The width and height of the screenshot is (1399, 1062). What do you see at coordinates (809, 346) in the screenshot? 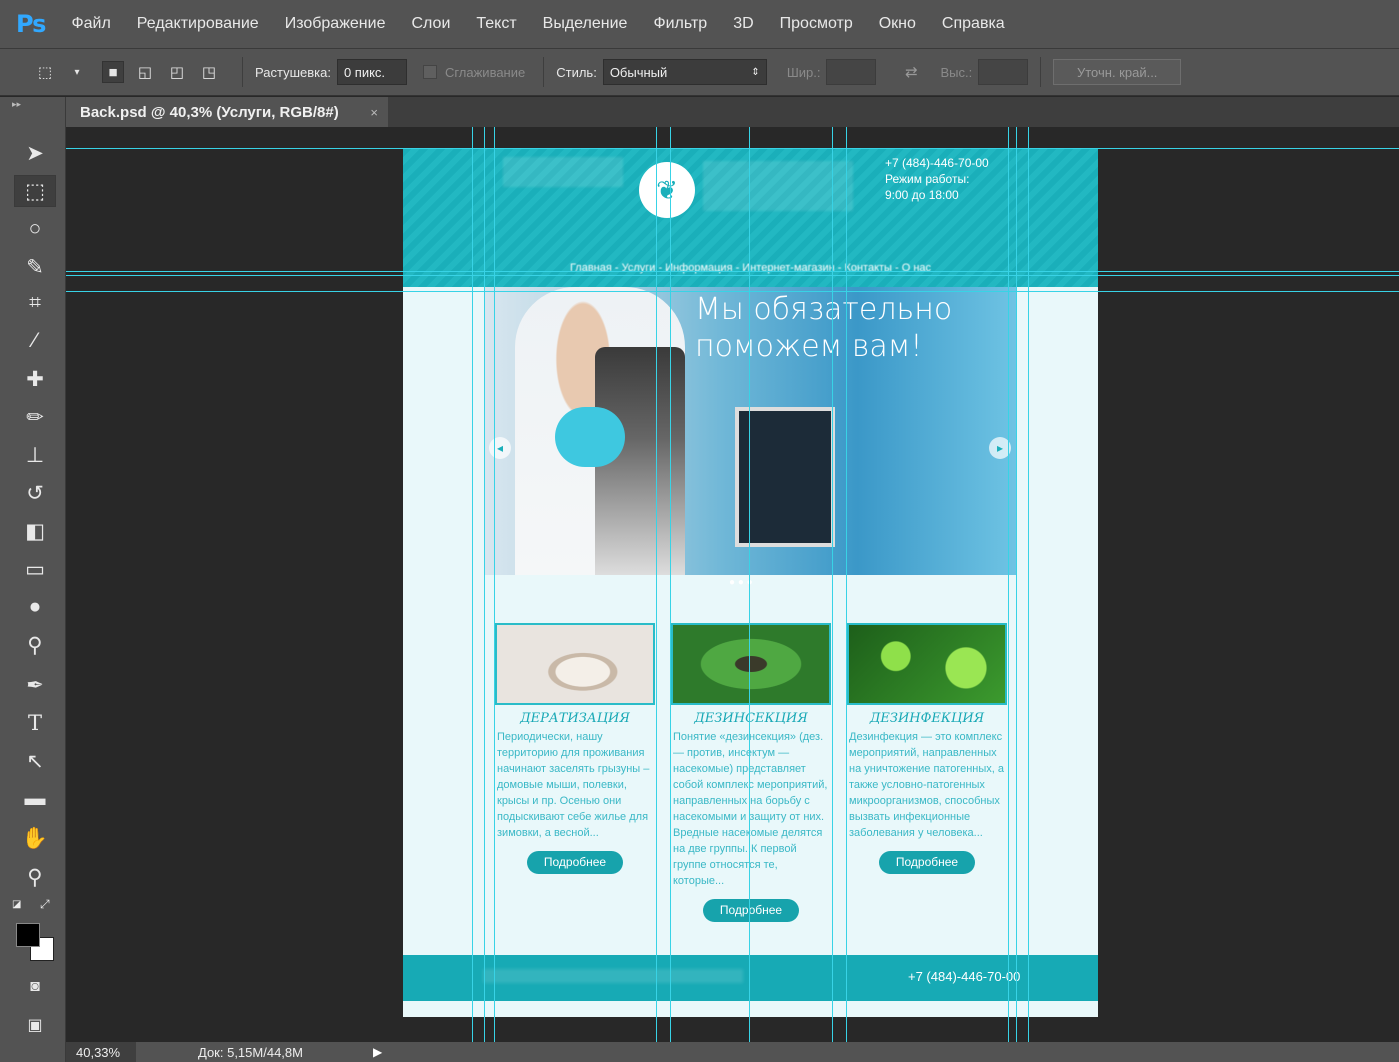
I see `hero-title-line-2: поможем вам!` at bounding box center [809, 346].